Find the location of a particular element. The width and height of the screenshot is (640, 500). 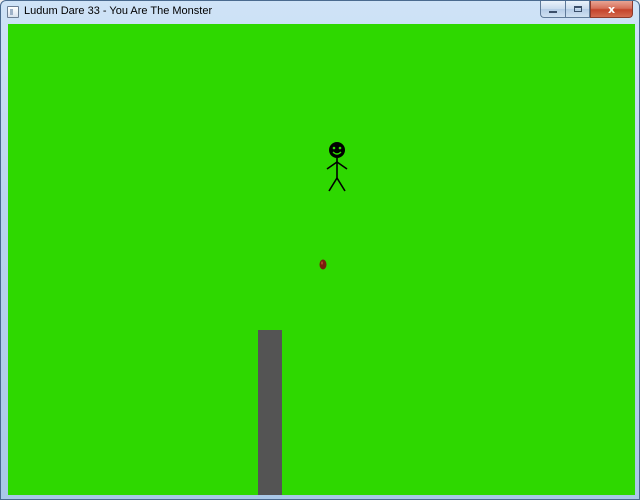

seed-icon is located at coordinates (323, 264).